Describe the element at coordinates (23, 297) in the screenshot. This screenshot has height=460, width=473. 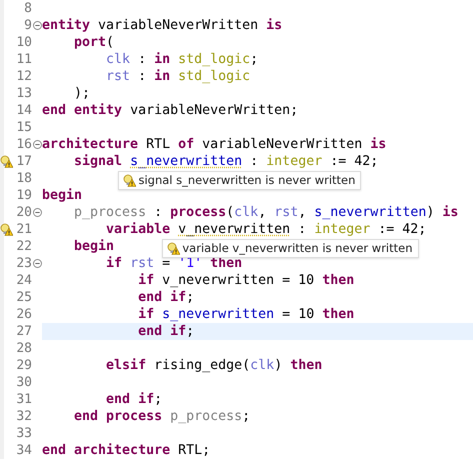
I see `line-number: 25` at that location.